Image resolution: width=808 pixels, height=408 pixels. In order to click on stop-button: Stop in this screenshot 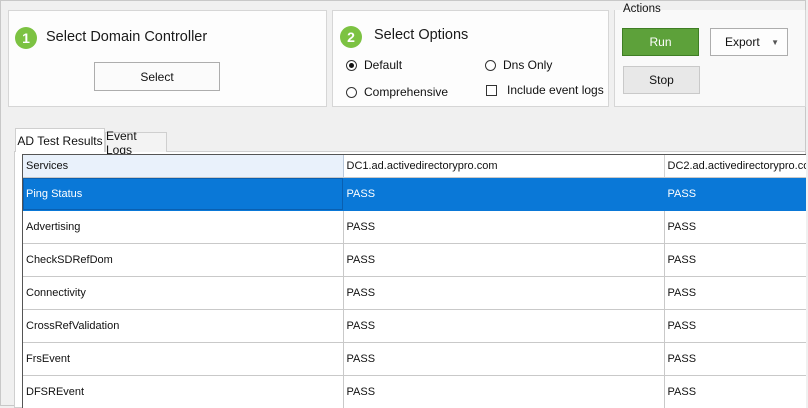, I will do `click(661, 80)`.